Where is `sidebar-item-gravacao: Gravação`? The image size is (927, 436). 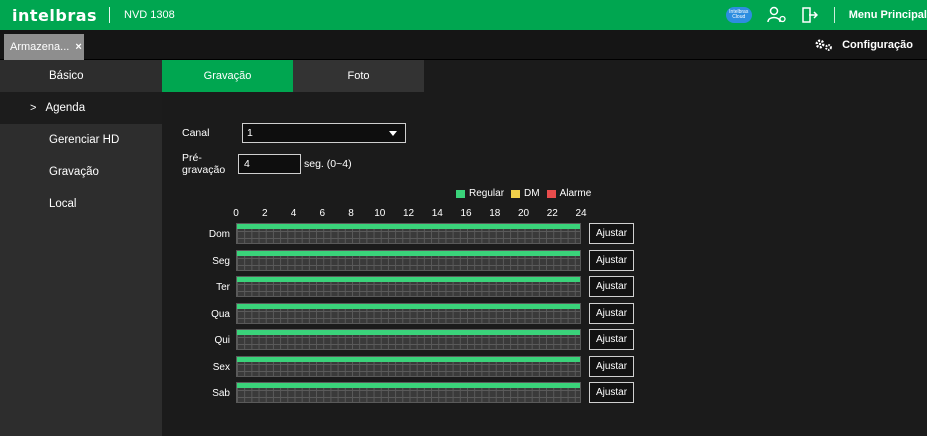
sidebar-item-gravacao: Gravação is located at coordinates (81, 172).